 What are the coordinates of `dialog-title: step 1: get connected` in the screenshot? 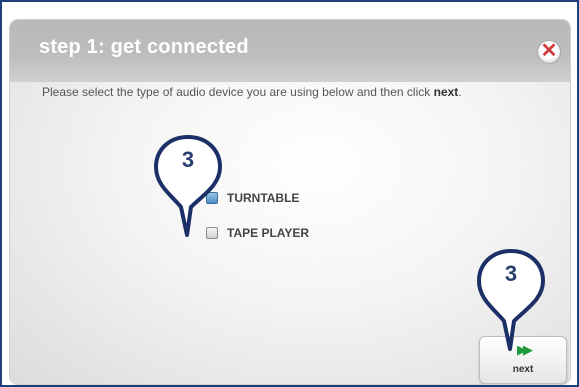 It's located at (144, 47).